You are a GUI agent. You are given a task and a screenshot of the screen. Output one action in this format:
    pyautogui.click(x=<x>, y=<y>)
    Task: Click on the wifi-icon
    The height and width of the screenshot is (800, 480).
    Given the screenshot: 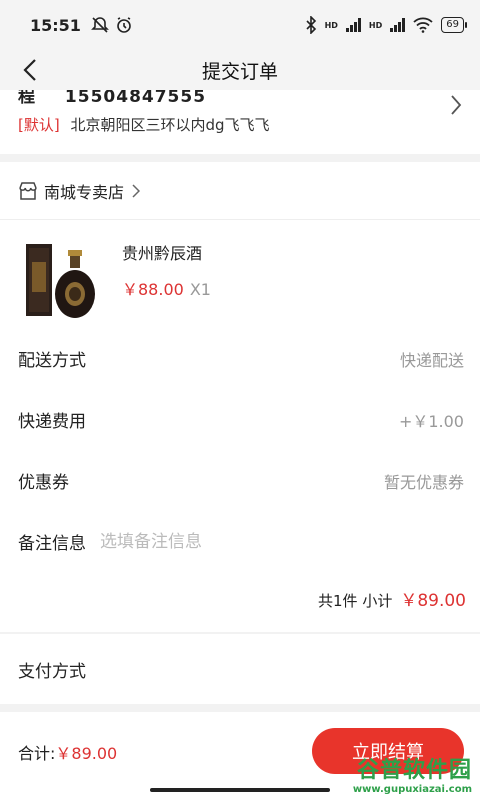 What is the action you would take?
    pyautogui.click(x=423, y=25)
    